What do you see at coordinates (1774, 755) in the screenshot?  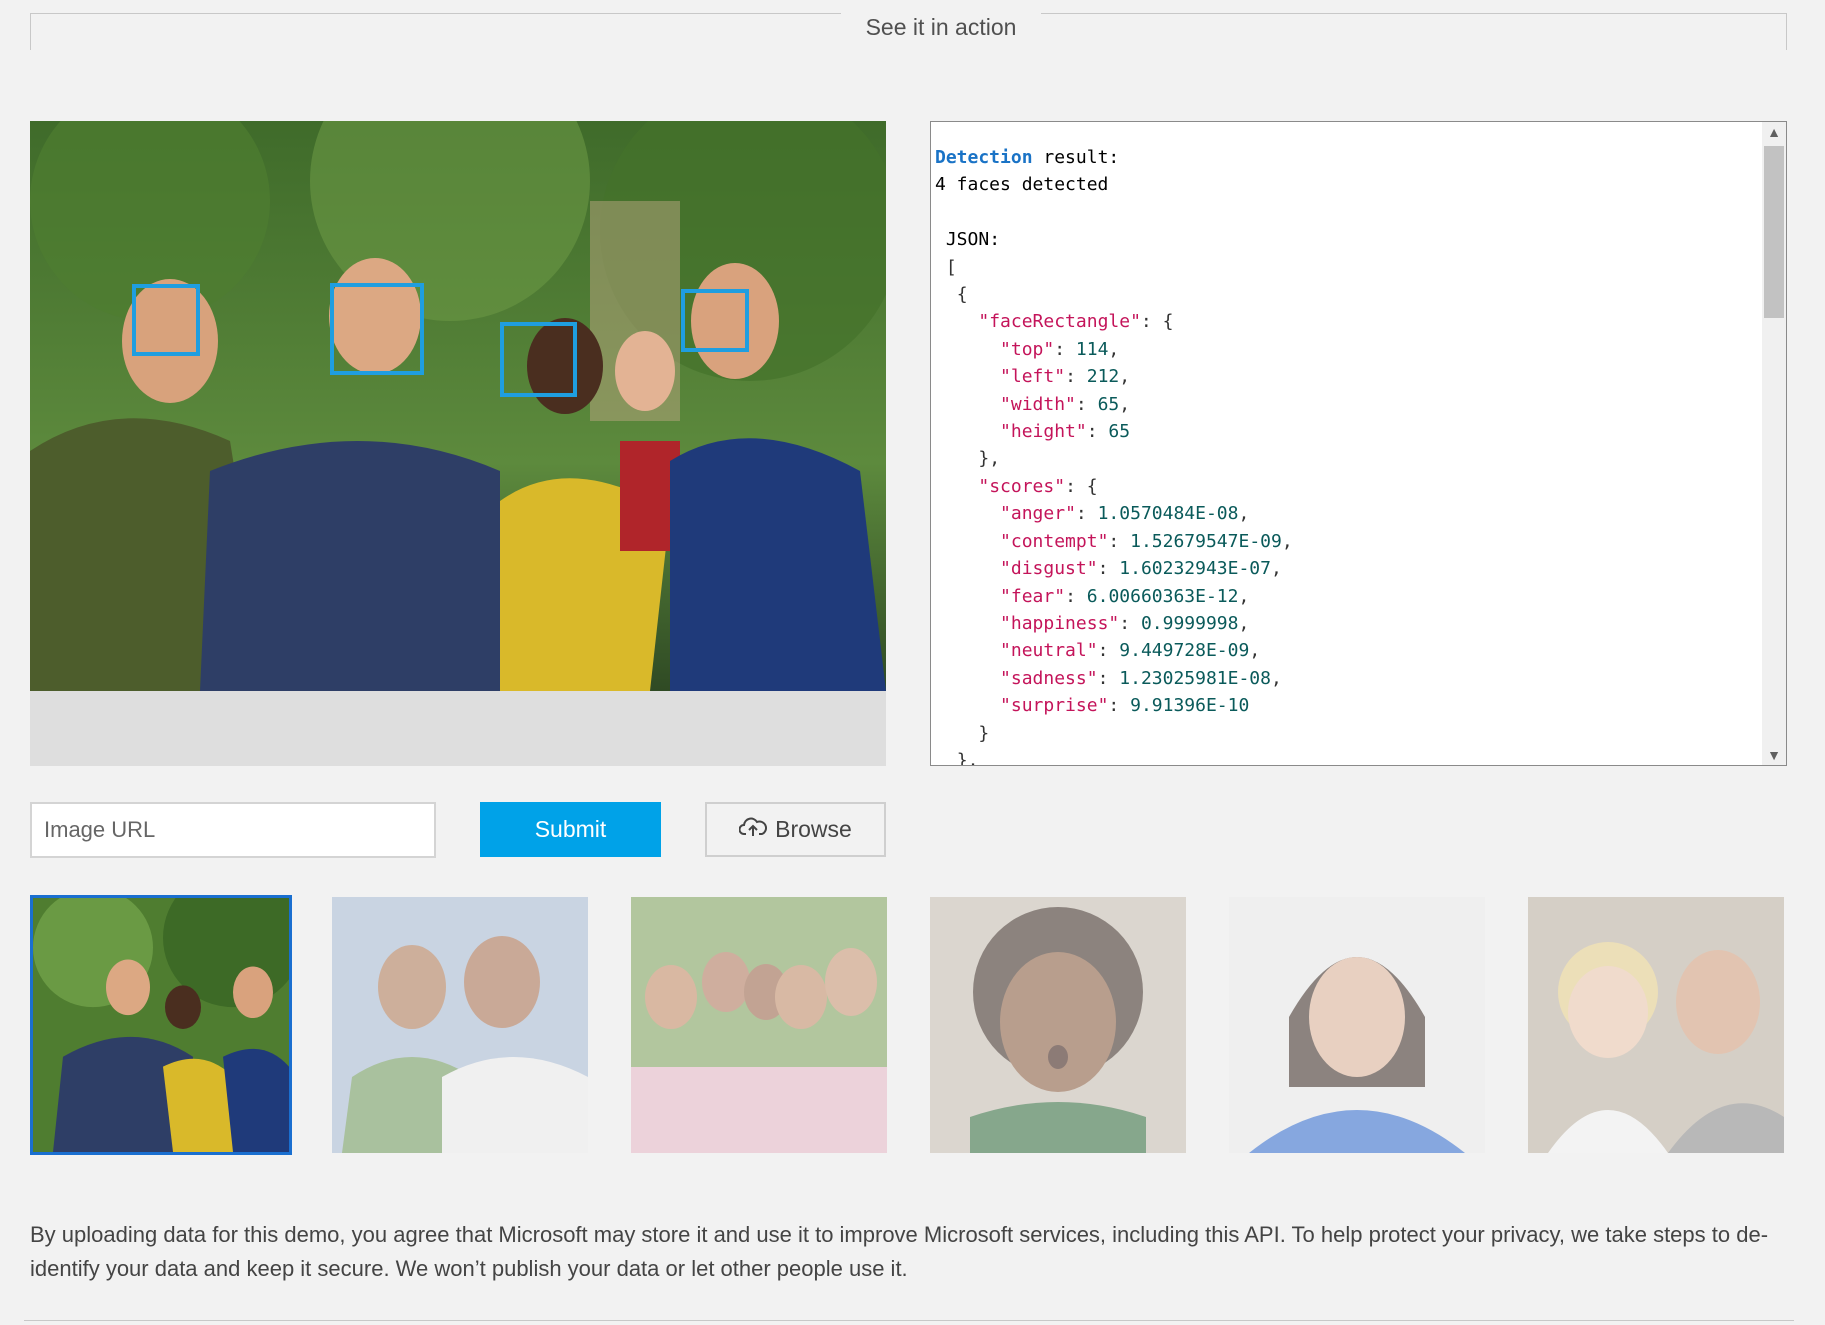 I see `scroll-down-icon: ▼` at bounding box center [1774, 755].